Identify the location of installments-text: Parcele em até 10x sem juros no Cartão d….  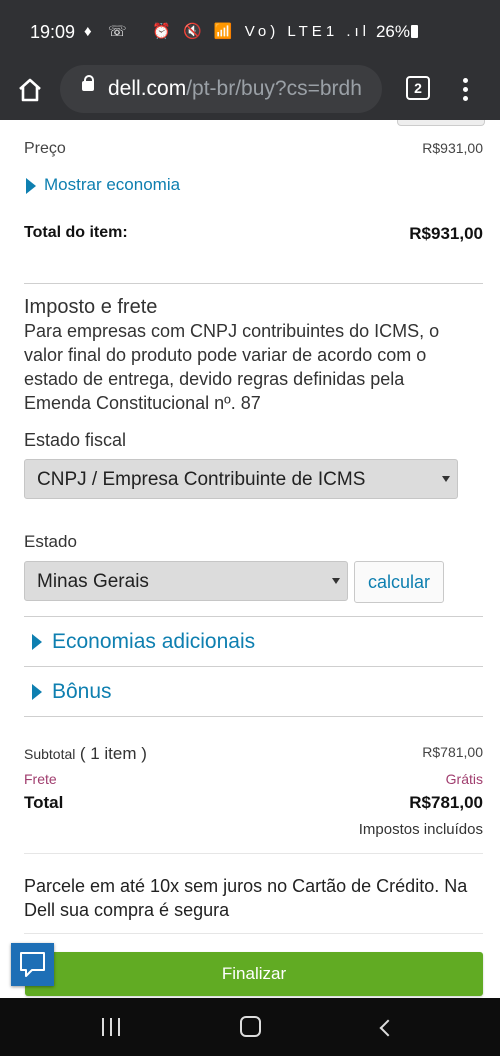
(246, 898).